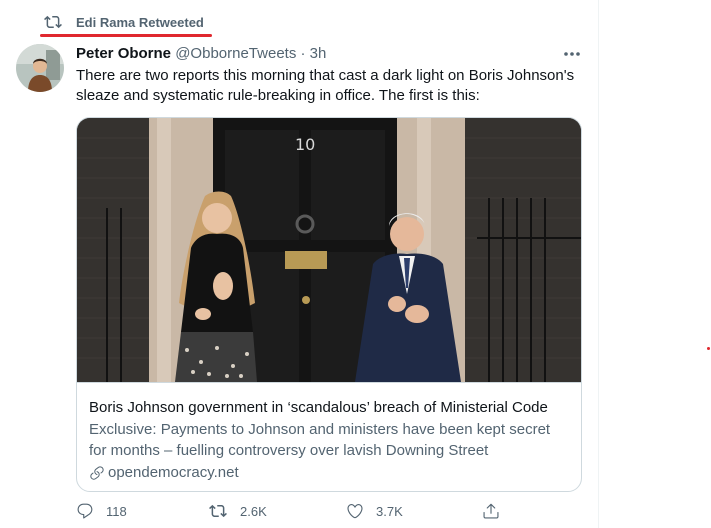  I want to click on retweet-label: Edi Rama Retweeted, so click(140, 22).